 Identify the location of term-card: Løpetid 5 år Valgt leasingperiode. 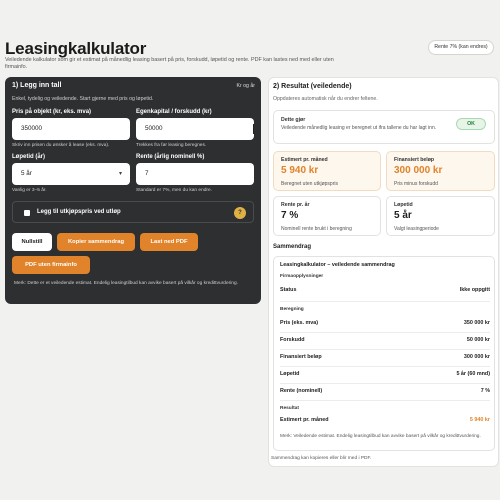
(440, 216).